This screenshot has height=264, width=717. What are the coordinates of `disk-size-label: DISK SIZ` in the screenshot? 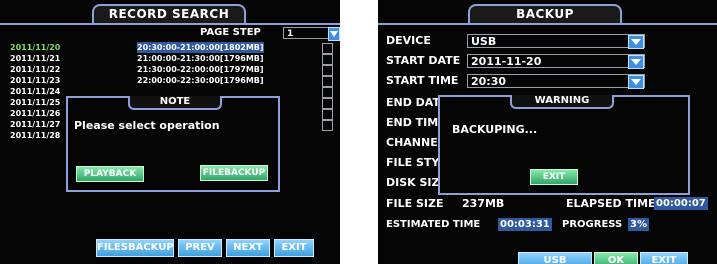 It's located at (413, 182).